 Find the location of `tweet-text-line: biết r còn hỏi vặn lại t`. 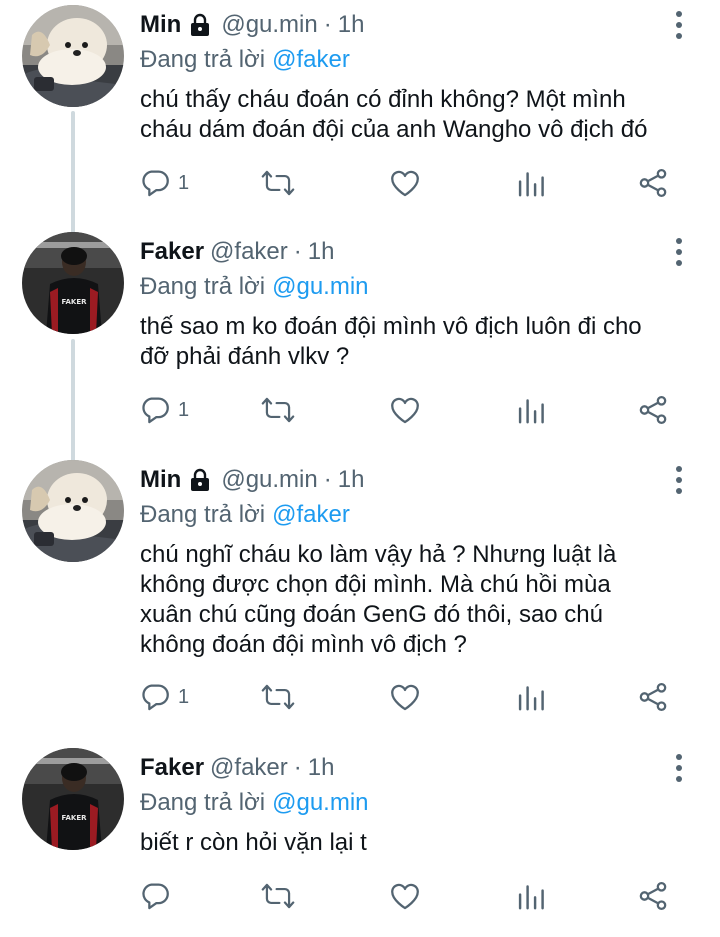

tweet-text-line: biết r còn hỏi vặn lại t is located at coordinates (253, 842).